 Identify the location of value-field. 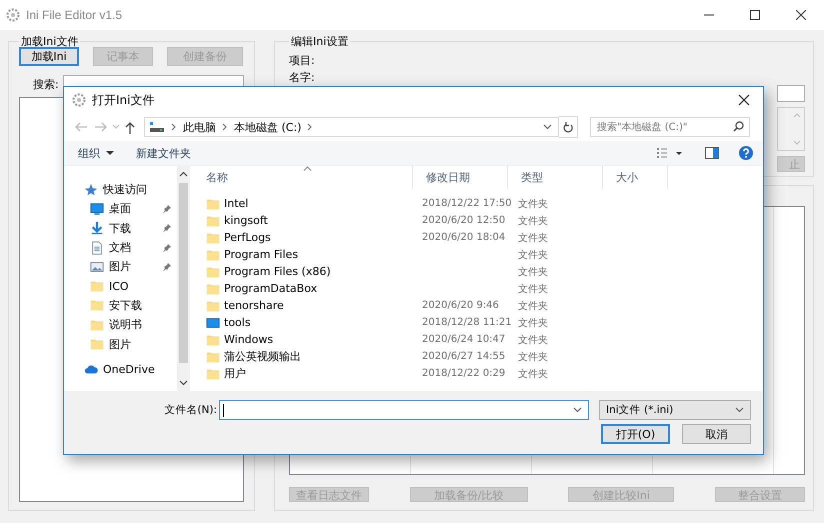
(791, 93).